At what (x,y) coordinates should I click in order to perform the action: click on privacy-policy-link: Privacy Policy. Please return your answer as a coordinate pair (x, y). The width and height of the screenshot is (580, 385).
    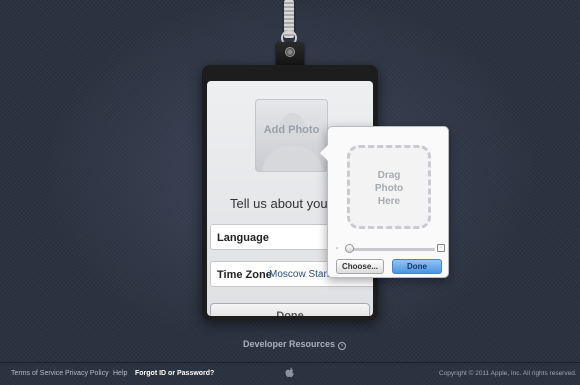
    Looking at the image, I should click on (87, 373).